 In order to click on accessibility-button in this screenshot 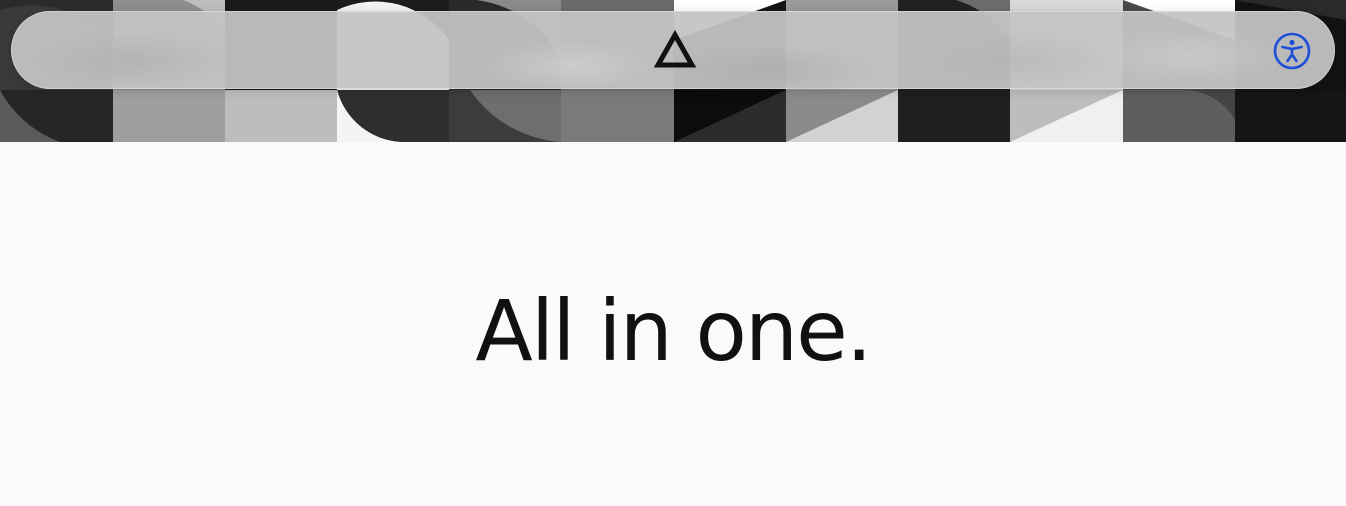, I will do `click(1292, 51)`.